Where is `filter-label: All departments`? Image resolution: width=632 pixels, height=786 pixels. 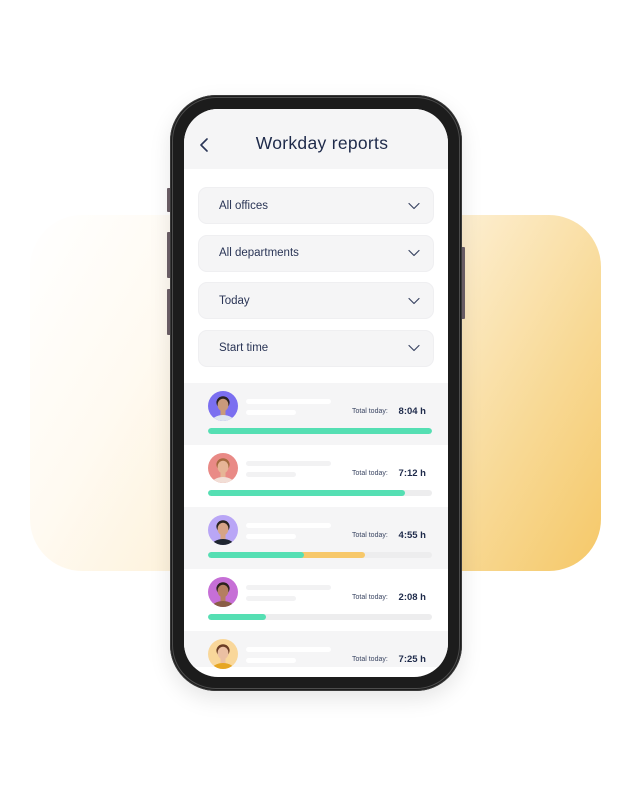
filter-label: All departments is located at coordinates (259, 253).